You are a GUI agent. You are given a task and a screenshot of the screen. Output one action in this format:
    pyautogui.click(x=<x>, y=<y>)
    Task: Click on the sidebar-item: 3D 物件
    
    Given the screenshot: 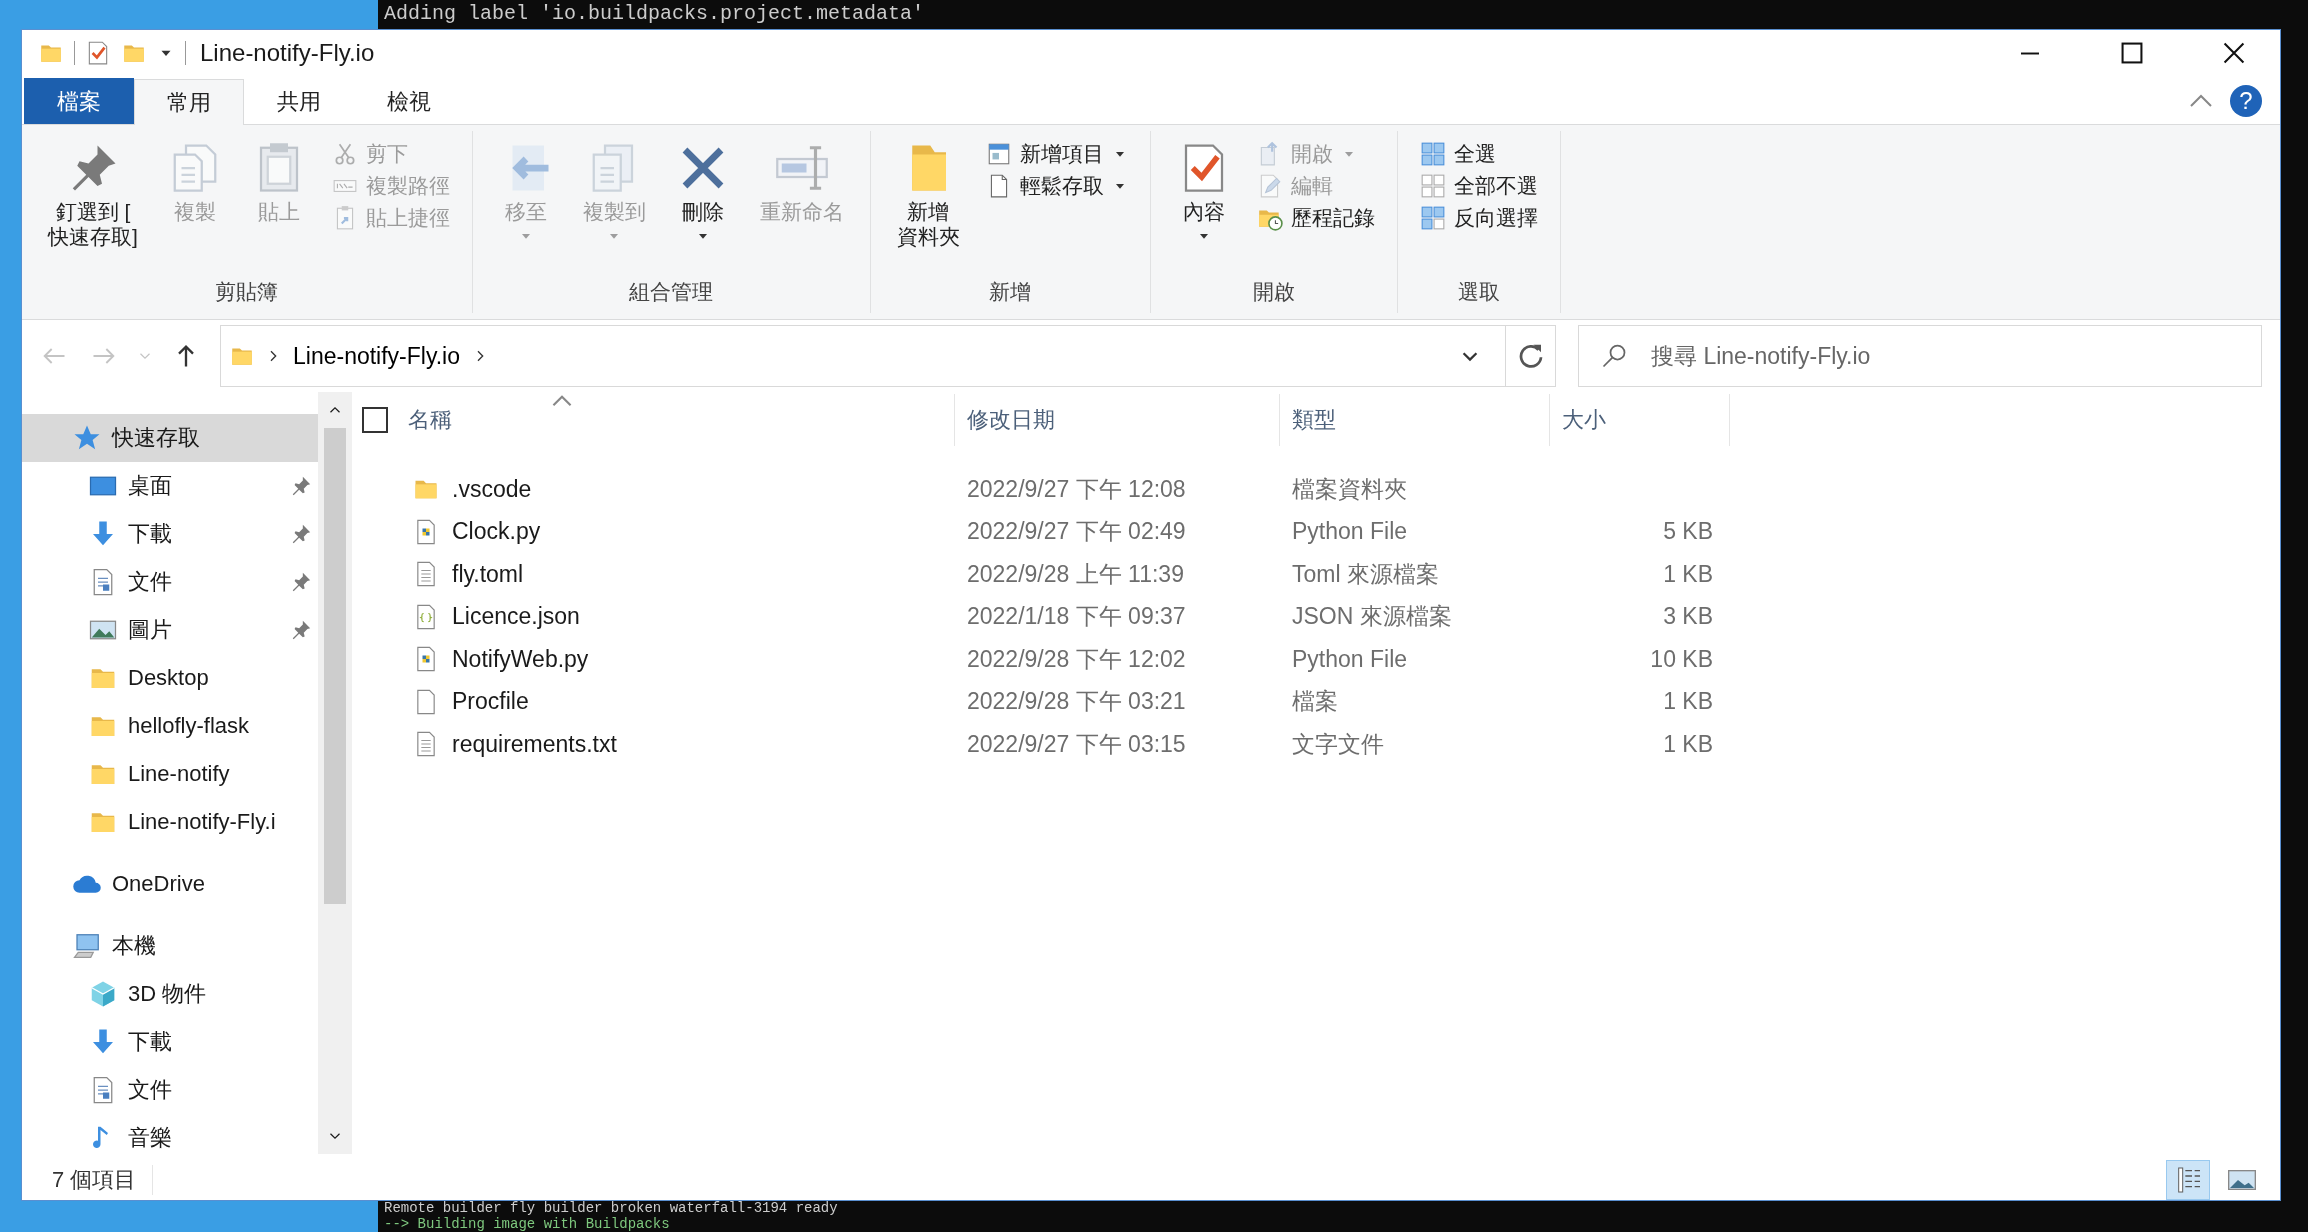 What is the action you would take?
    pyautogui.click(x=170, y=994)
    